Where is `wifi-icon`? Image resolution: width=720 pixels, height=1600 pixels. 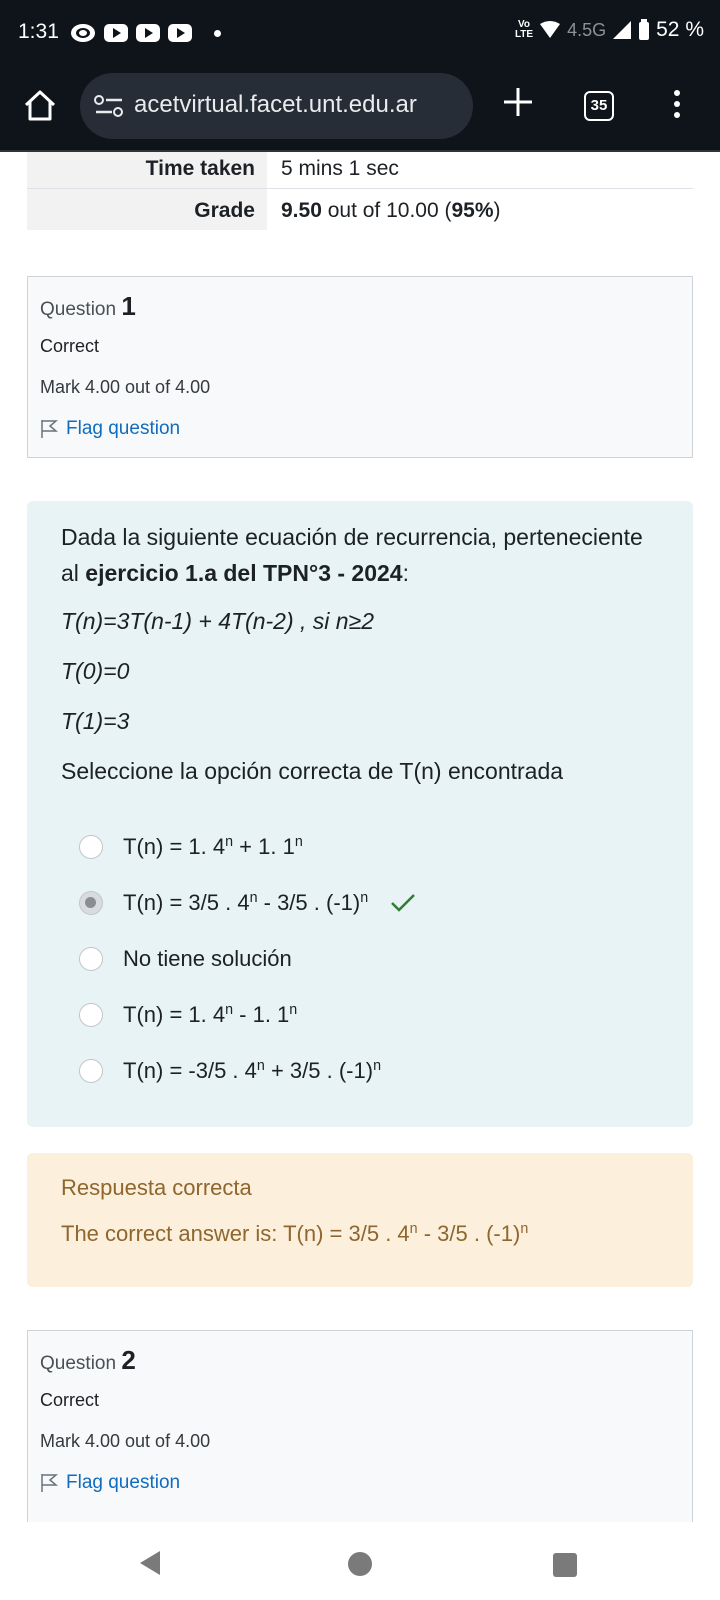
wifi-icon is located at coordinates (550, 29).